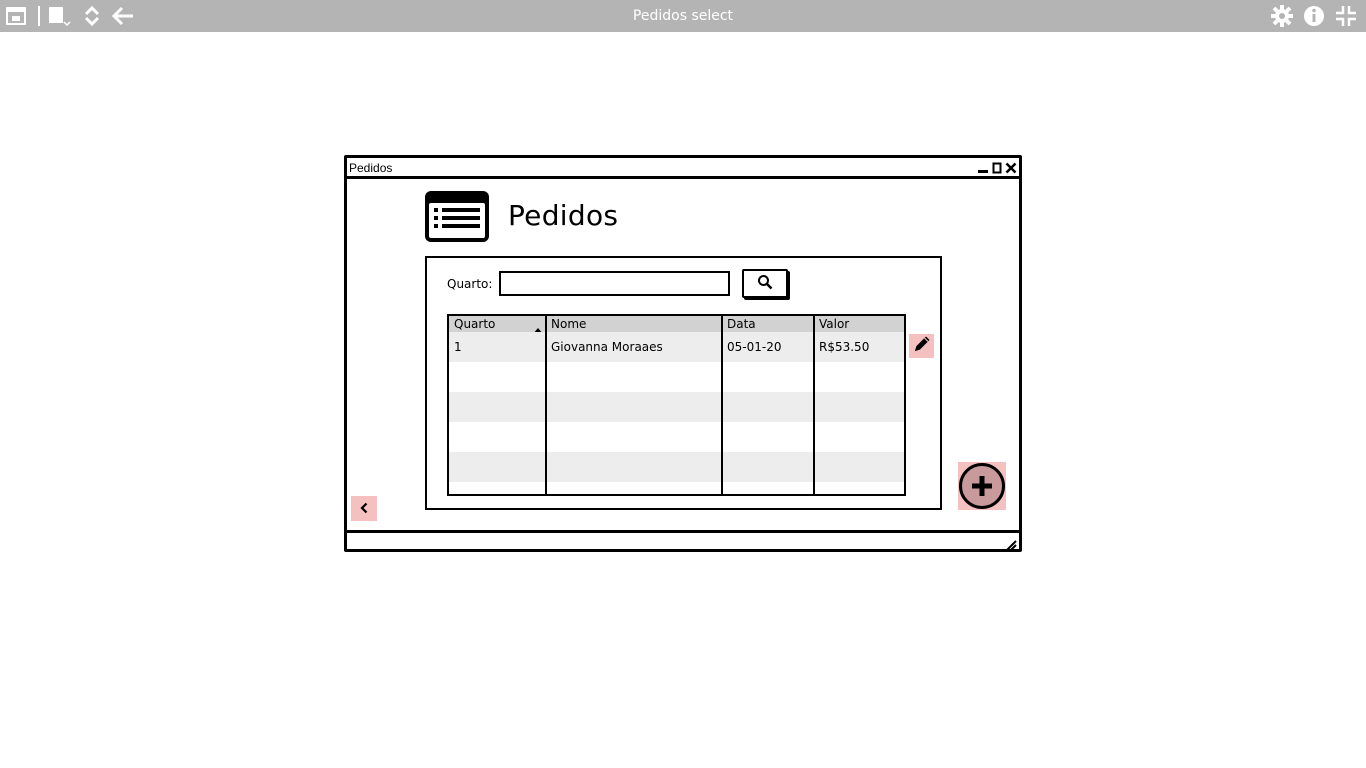 The image size is (1366, 768). I want to click on edit-button, so click(921, 346).